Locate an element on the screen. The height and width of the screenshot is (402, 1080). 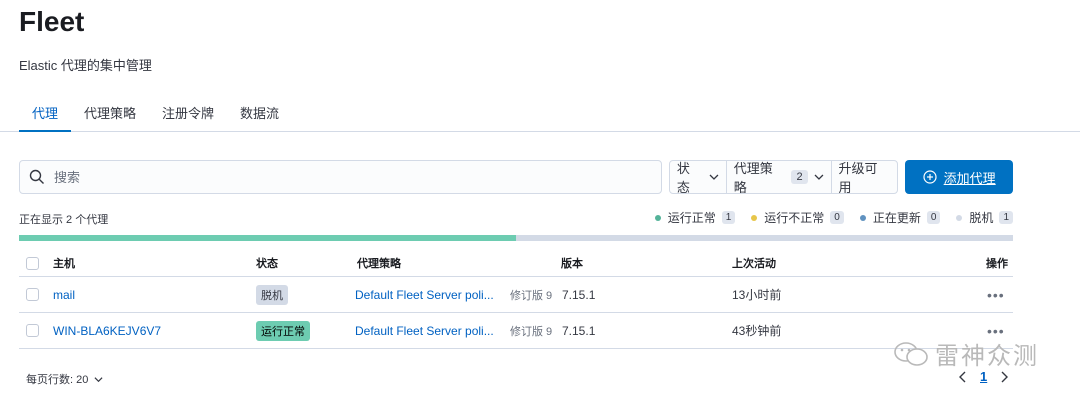
add-agent-label: 添加代理 is located at coordinates (969, 178).